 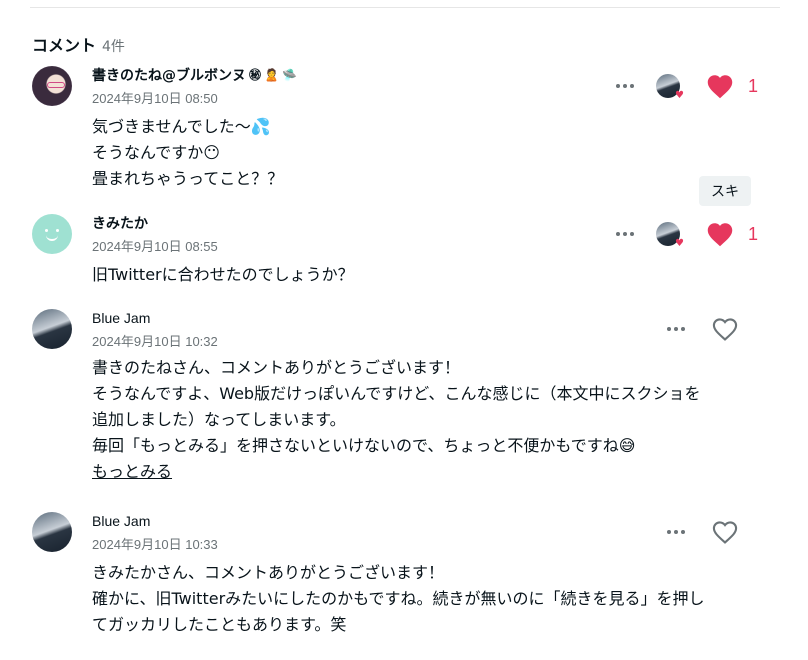 What do you see at coordinates (113, 47) in the screenshot?
I see `comments-count: 4件` at bounding box center [113, 47].